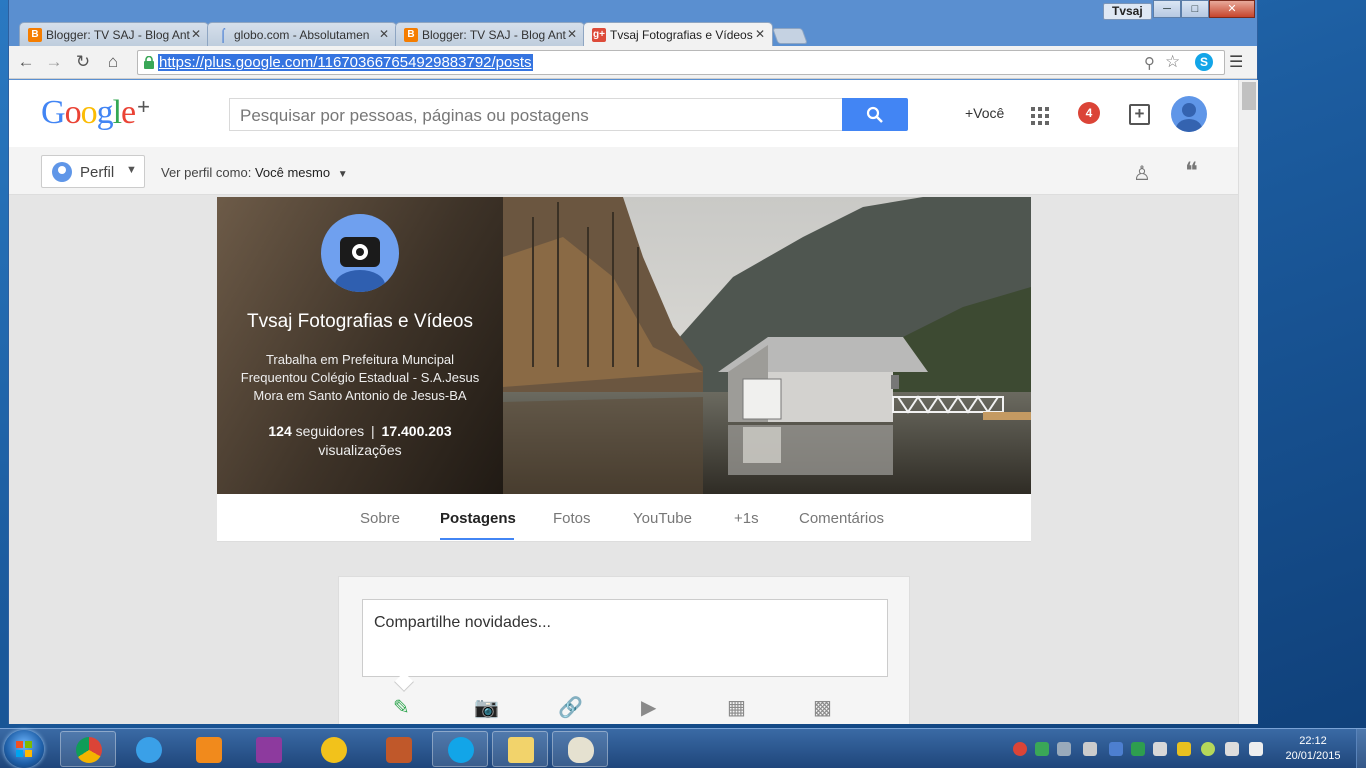 This screenshot has height=768, width=1366. Describe the element at coordinates (1116, 749) in the screenshot. I see `bluetooth-tray-icon` at that location.